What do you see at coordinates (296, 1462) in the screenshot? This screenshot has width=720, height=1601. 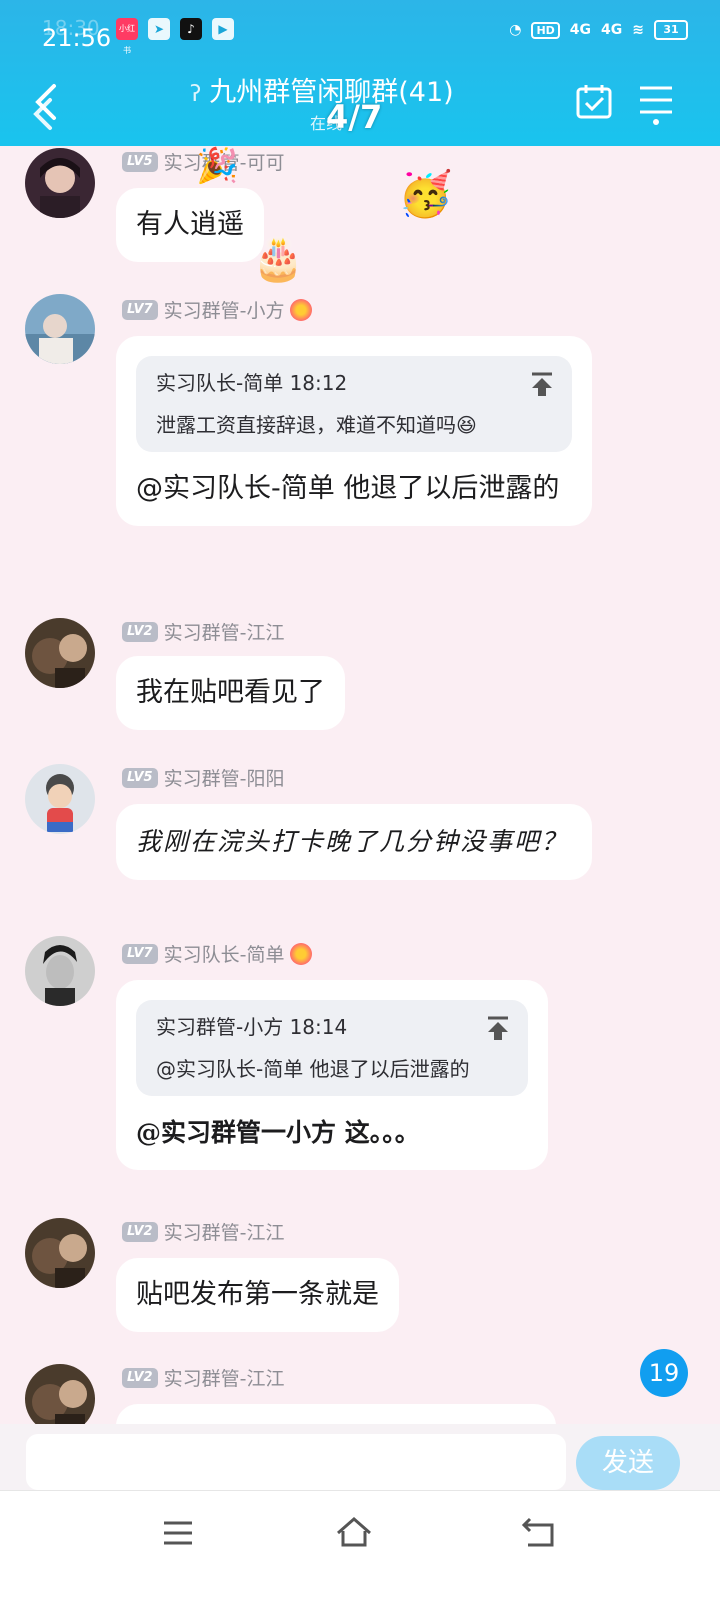 I see `message-input` at bounding box center [296, 1462].